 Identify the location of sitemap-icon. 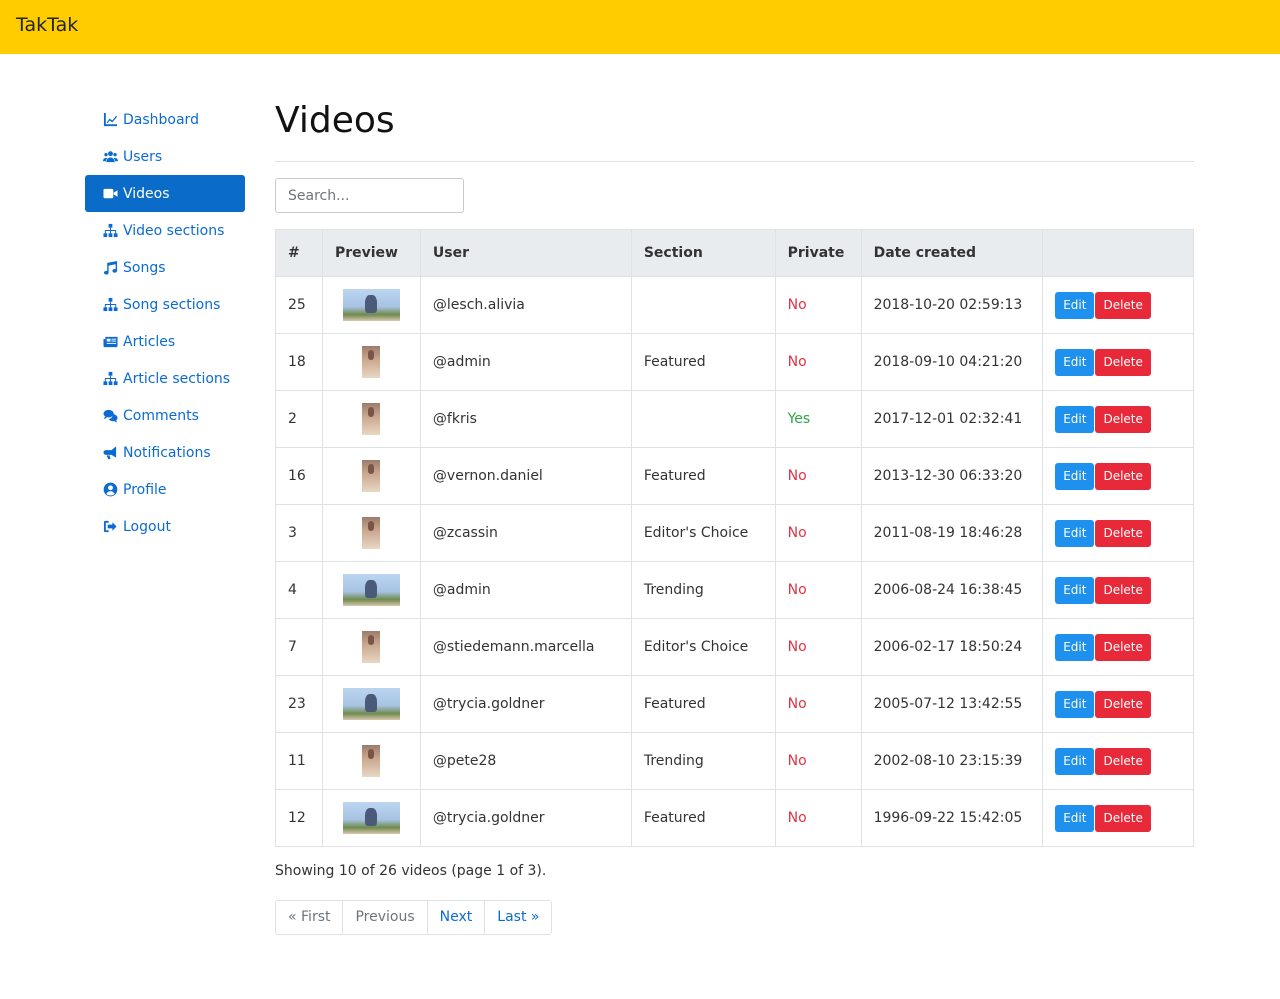
(110, 231).